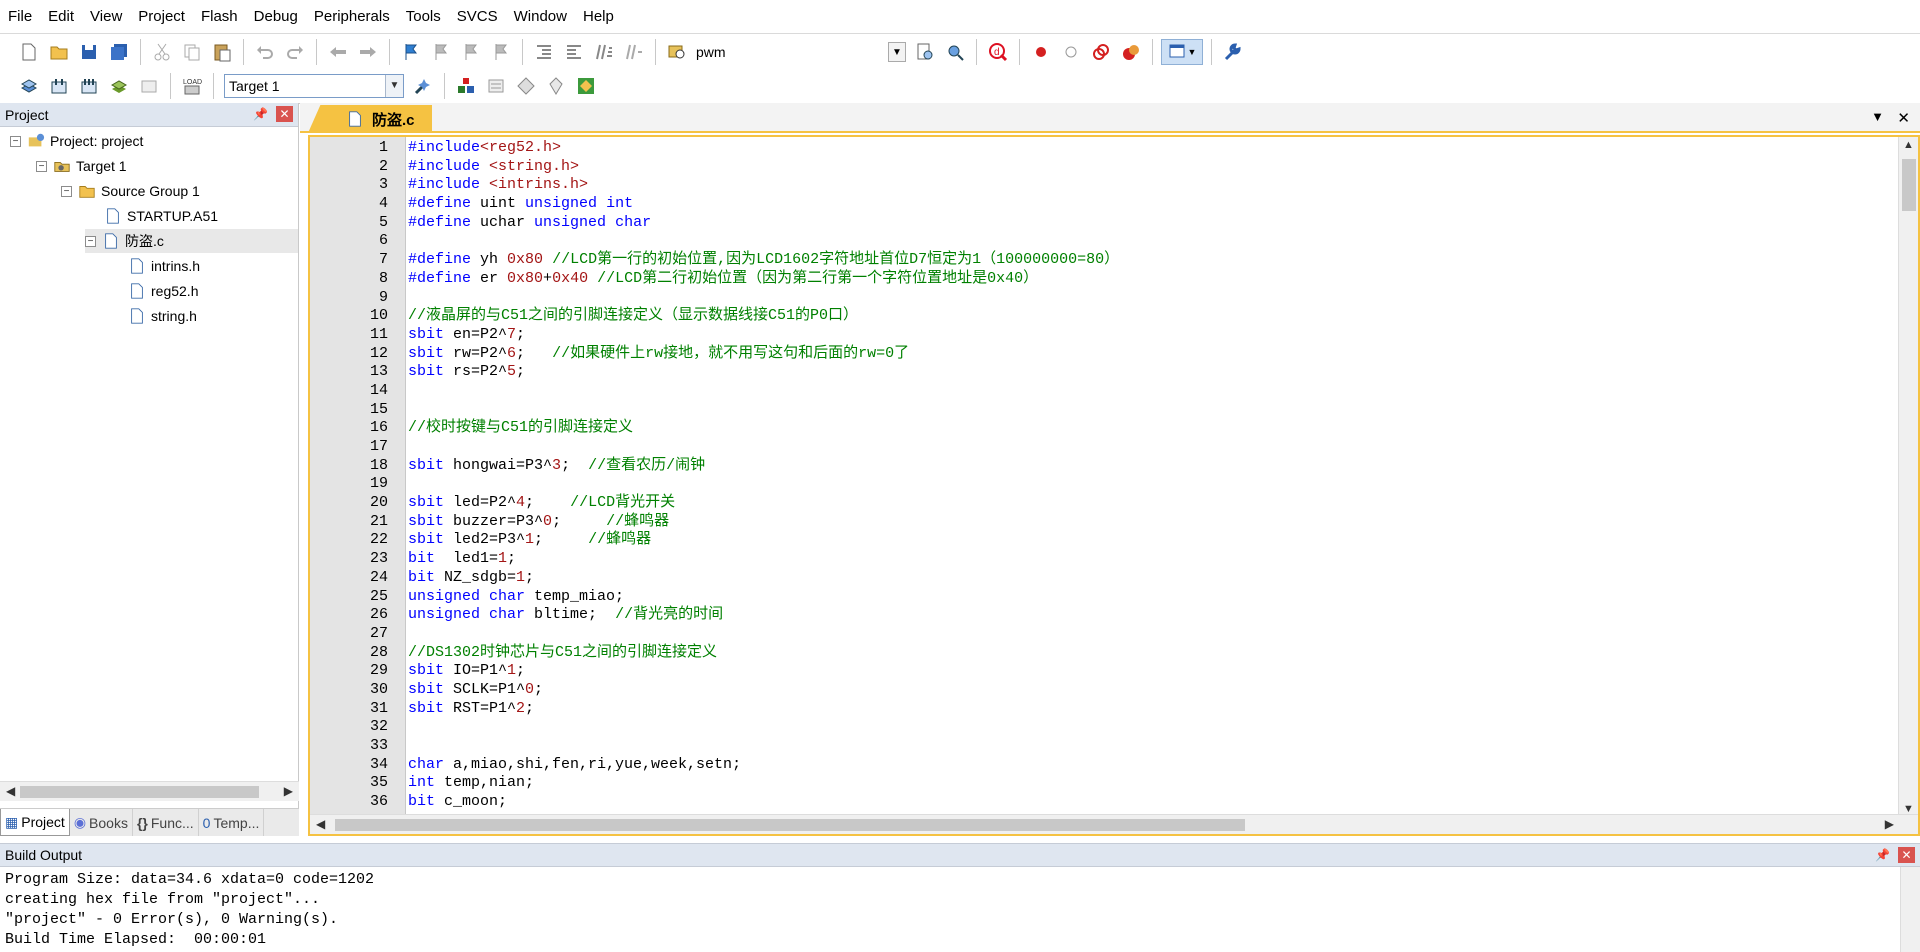 The width and height of the screenshot is (1920, 952). I want to click on batch-build-icon, so click(119, 86).